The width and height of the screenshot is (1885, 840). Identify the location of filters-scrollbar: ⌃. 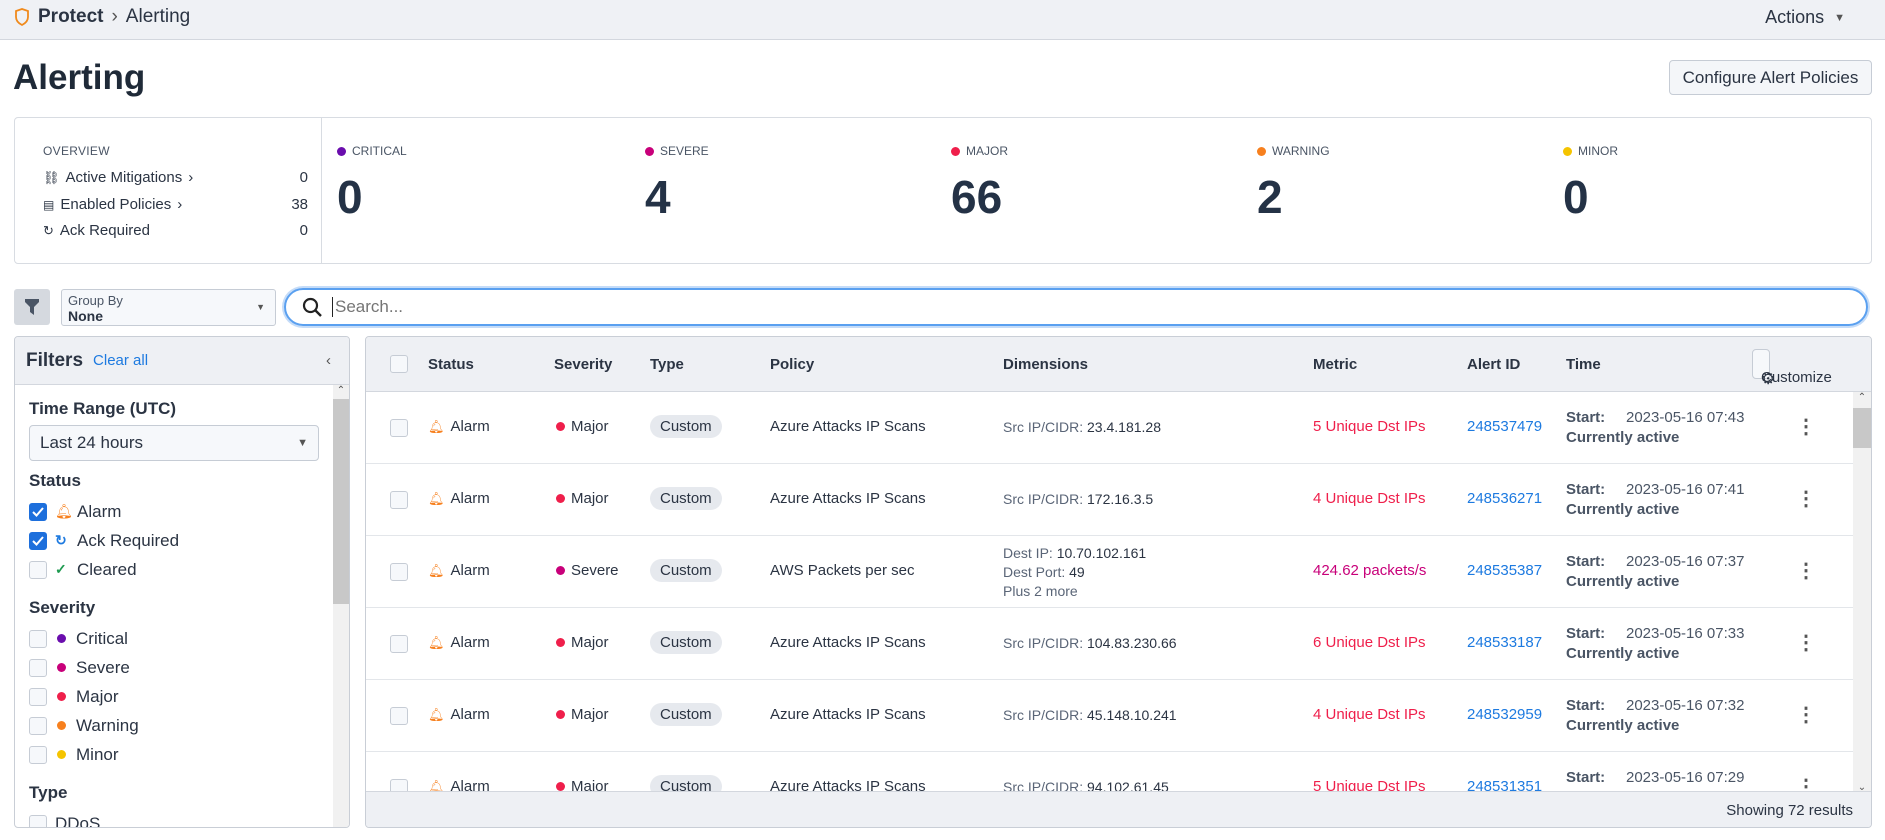
(341, 606).